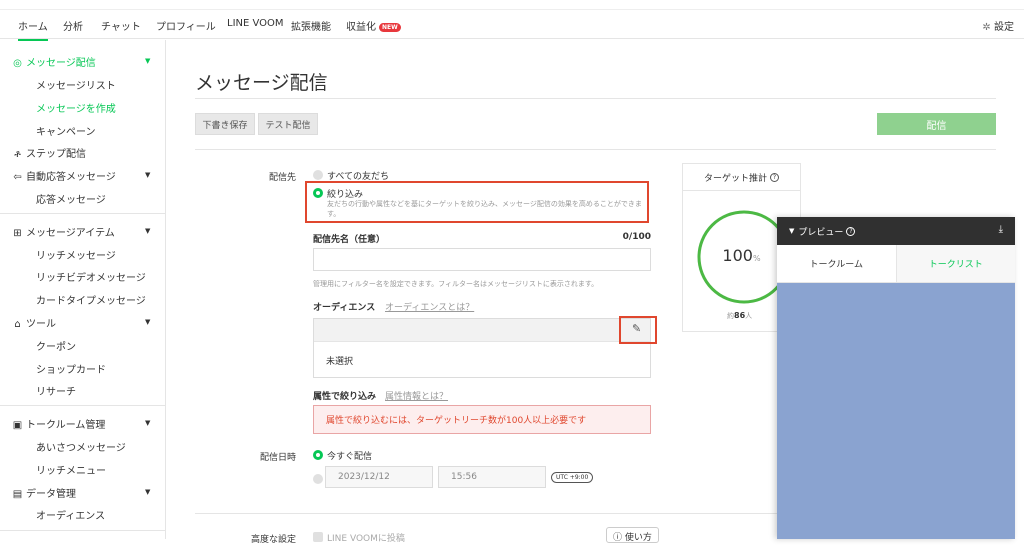 This screenshot has height=545, width=1024. Describe the element at coordinates (81, 446) in the screenshot. I see `sidebar-item-greeting-message: あいさつメッセージ` at that location.